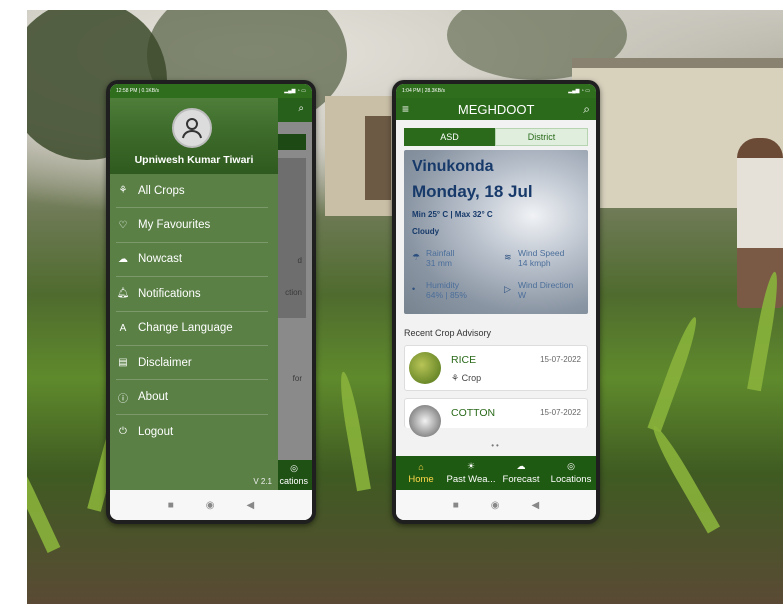 This screenshot has height=604, width=783. I want to click on weather-condition: Cloudy, so click(426, 231).